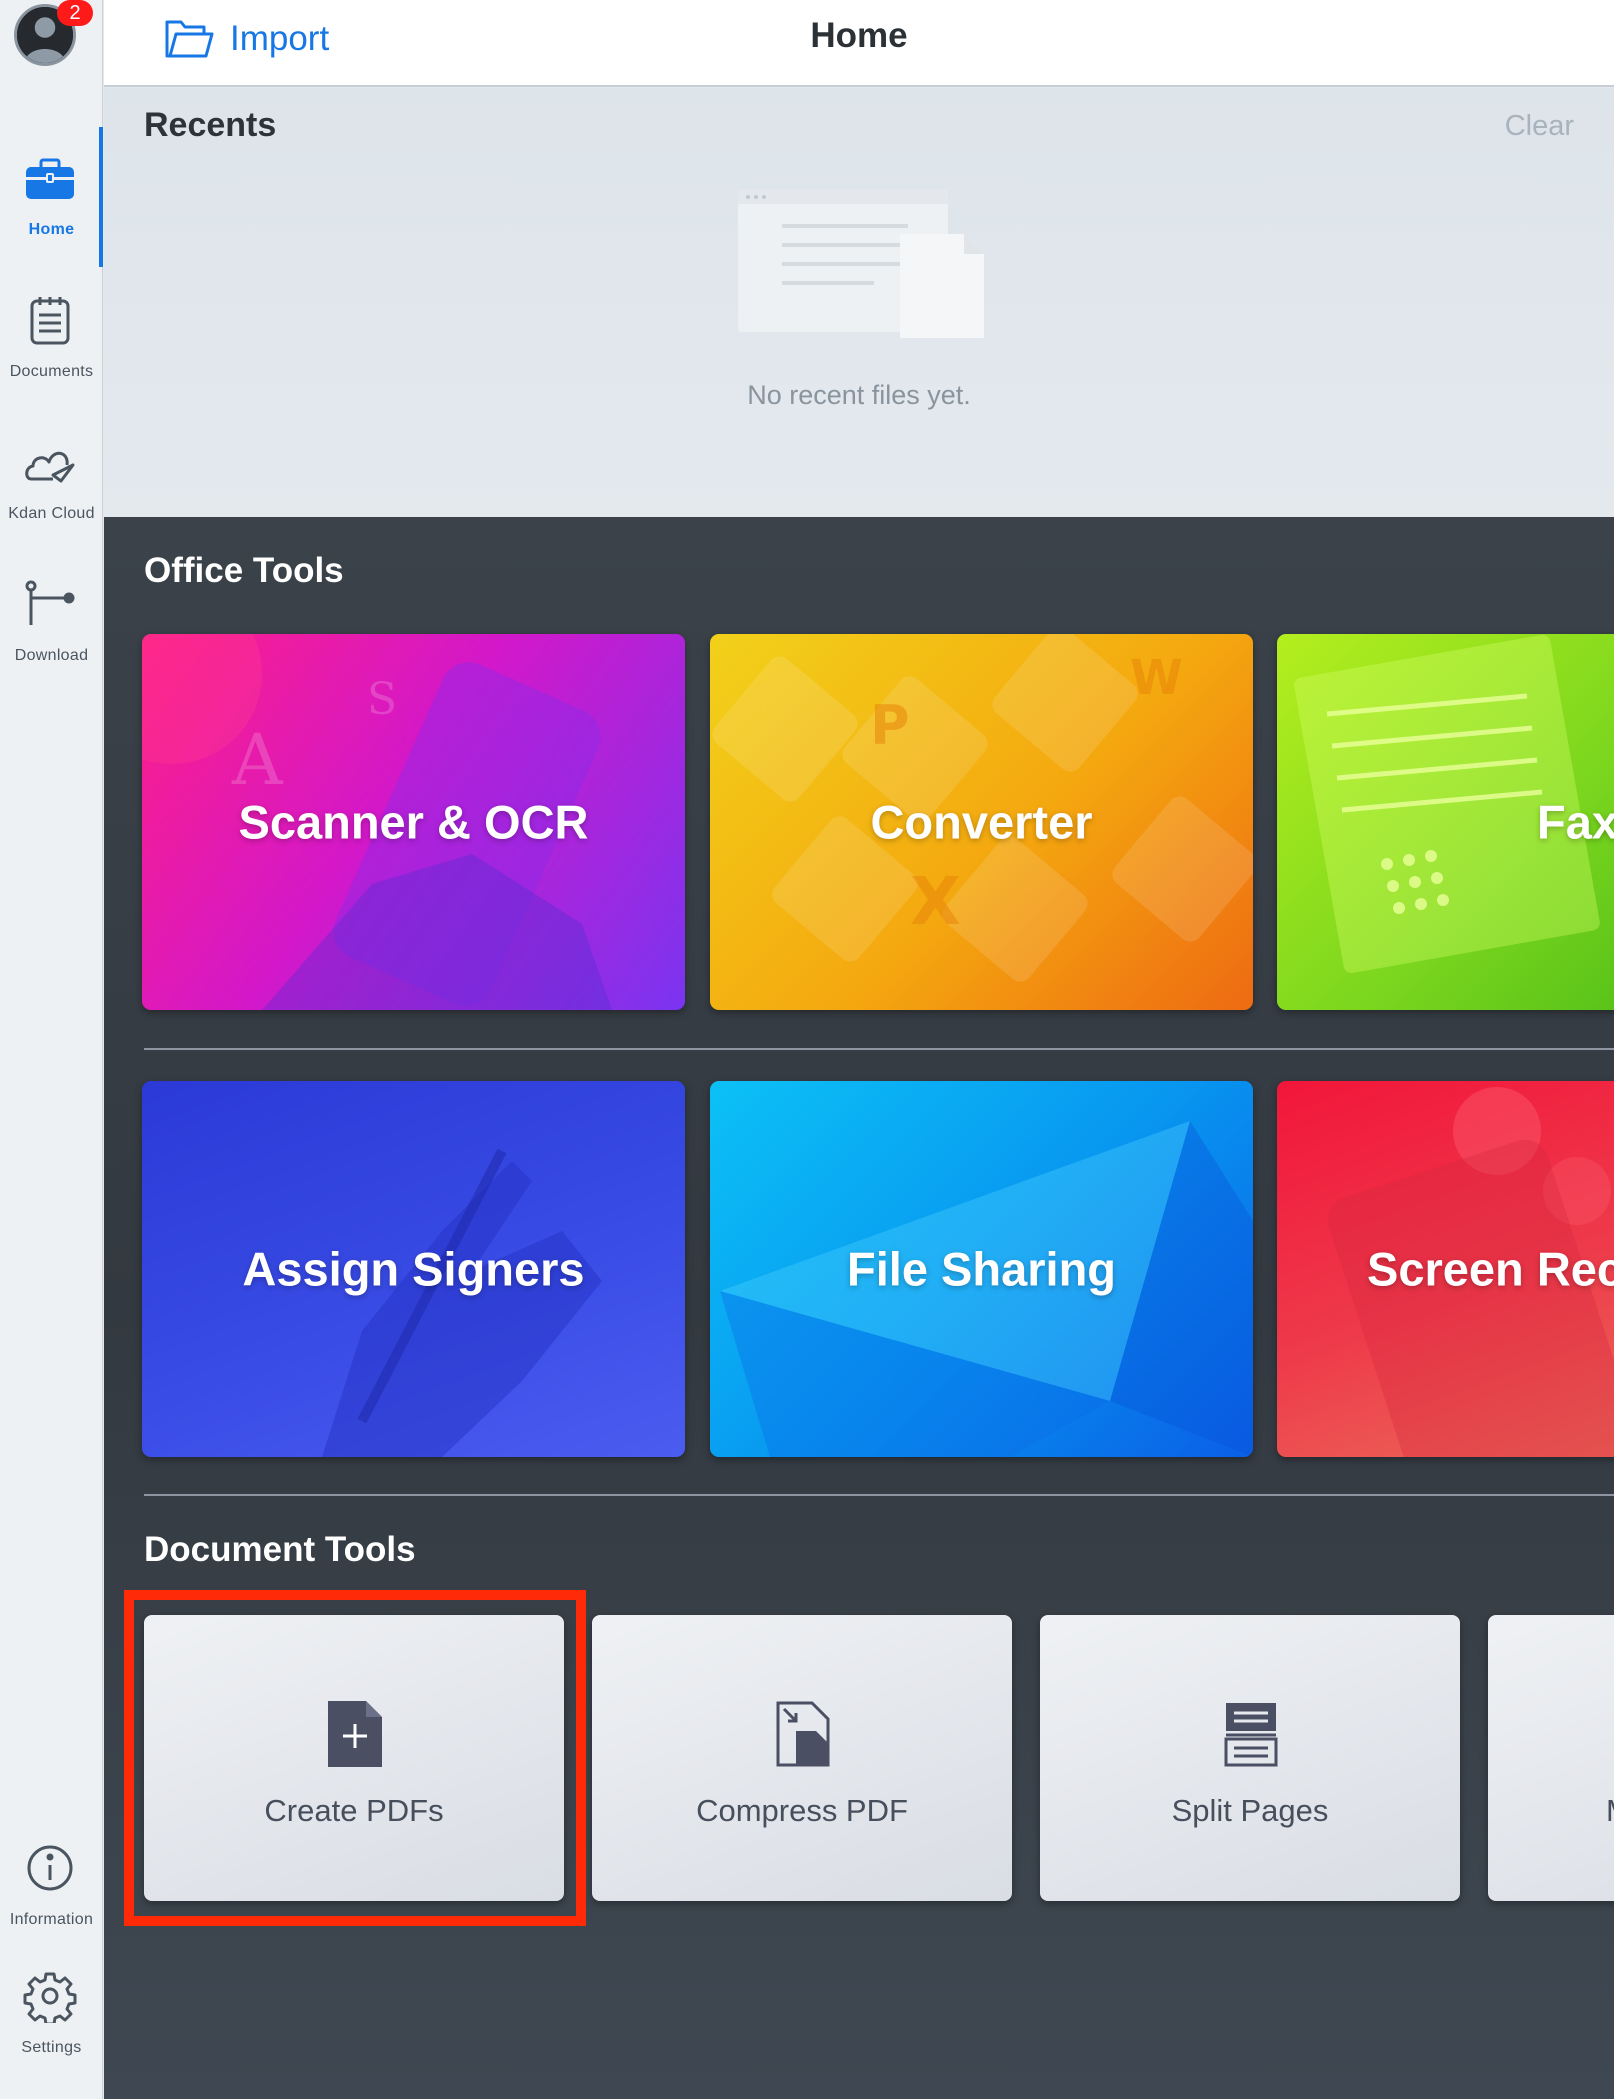 Image resolution: width=1614 pixels, height=2099 pixels. I want to click on scanner-ocr-card: A S Scanner & OCR, so click(413, 822).